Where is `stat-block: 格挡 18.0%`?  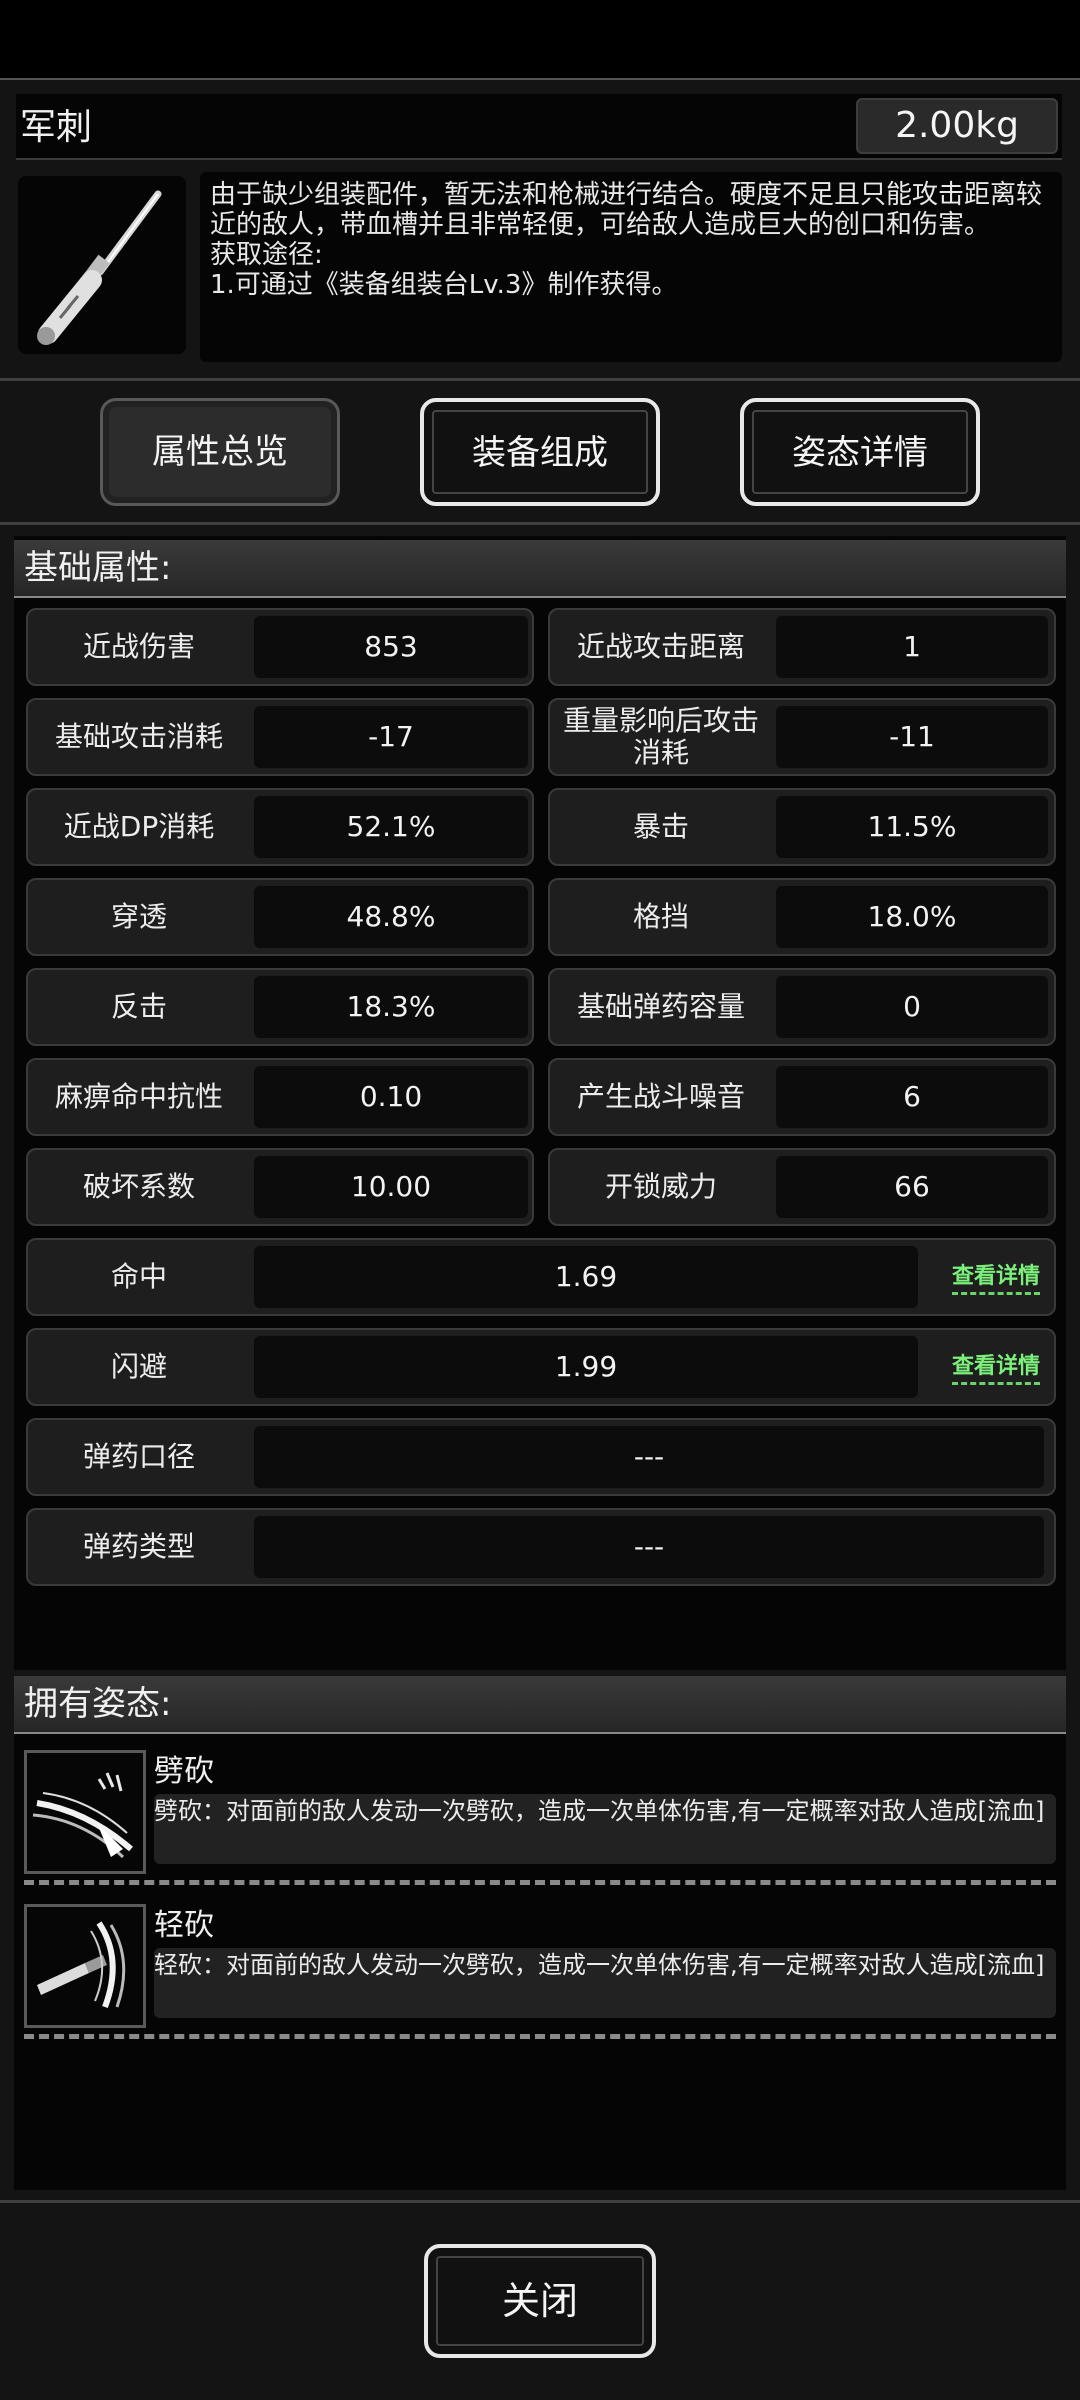 stat-block: 格挡 18.0% is located at coordinates (802, 917).